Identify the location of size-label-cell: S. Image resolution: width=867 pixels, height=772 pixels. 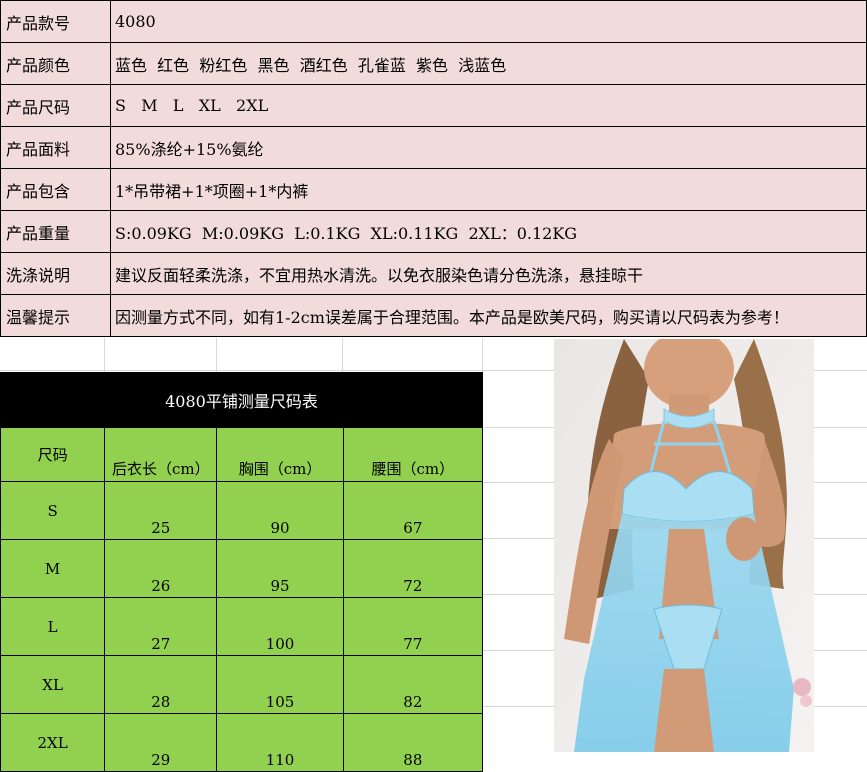
(53, 510).